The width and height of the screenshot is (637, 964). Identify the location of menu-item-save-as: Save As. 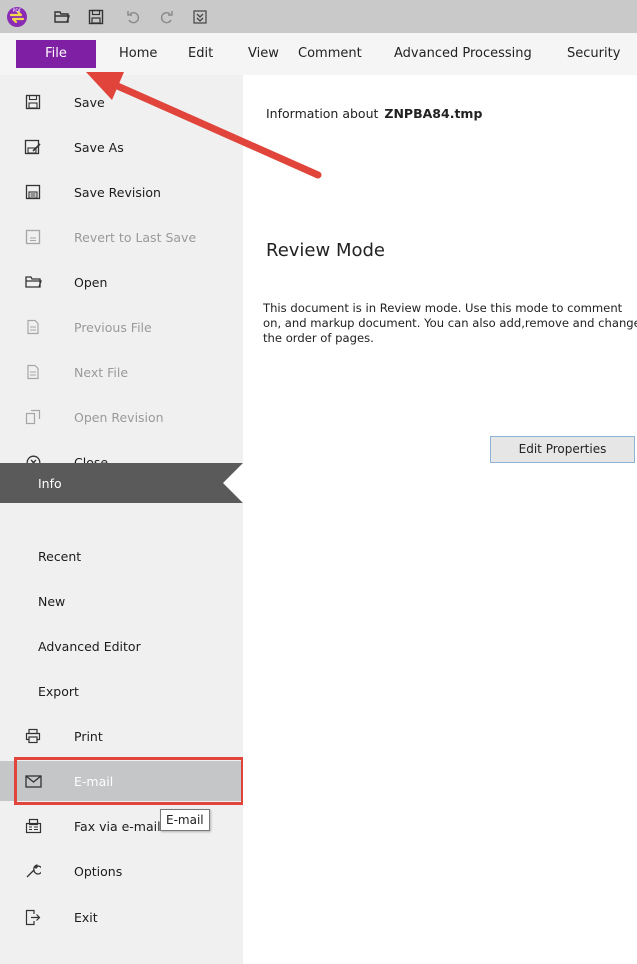
(121, 147).